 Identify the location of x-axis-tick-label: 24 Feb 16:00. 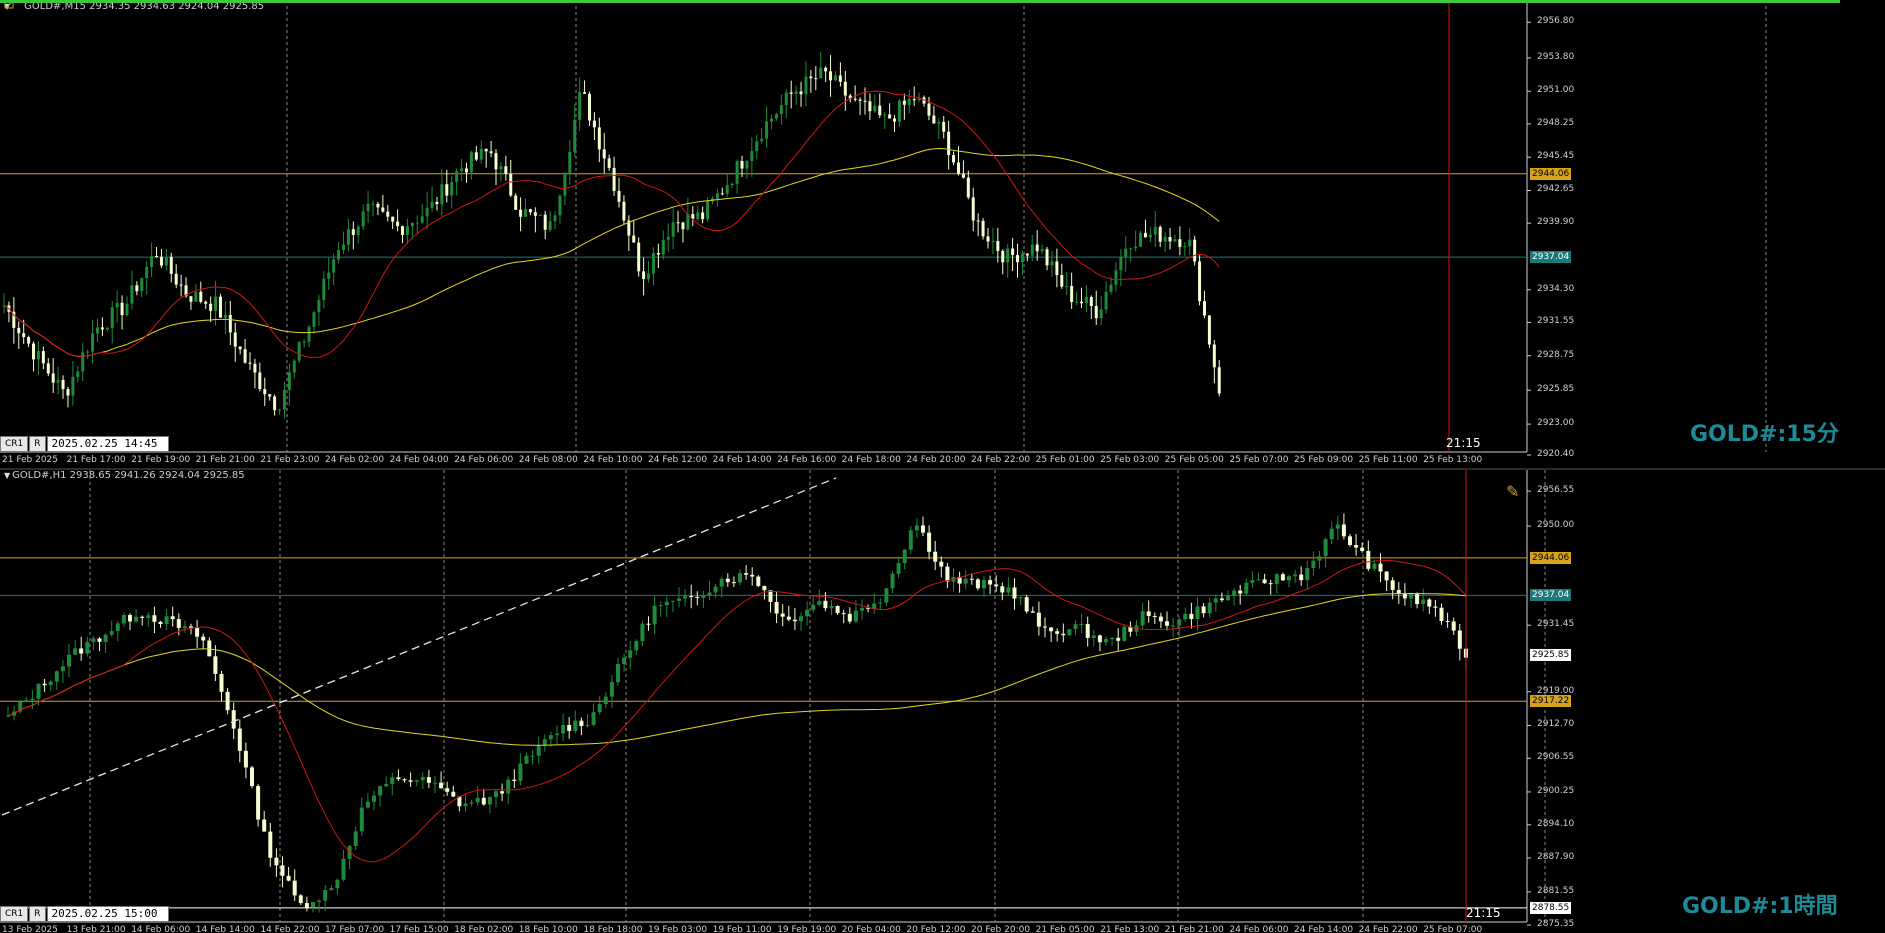
(807, 460).